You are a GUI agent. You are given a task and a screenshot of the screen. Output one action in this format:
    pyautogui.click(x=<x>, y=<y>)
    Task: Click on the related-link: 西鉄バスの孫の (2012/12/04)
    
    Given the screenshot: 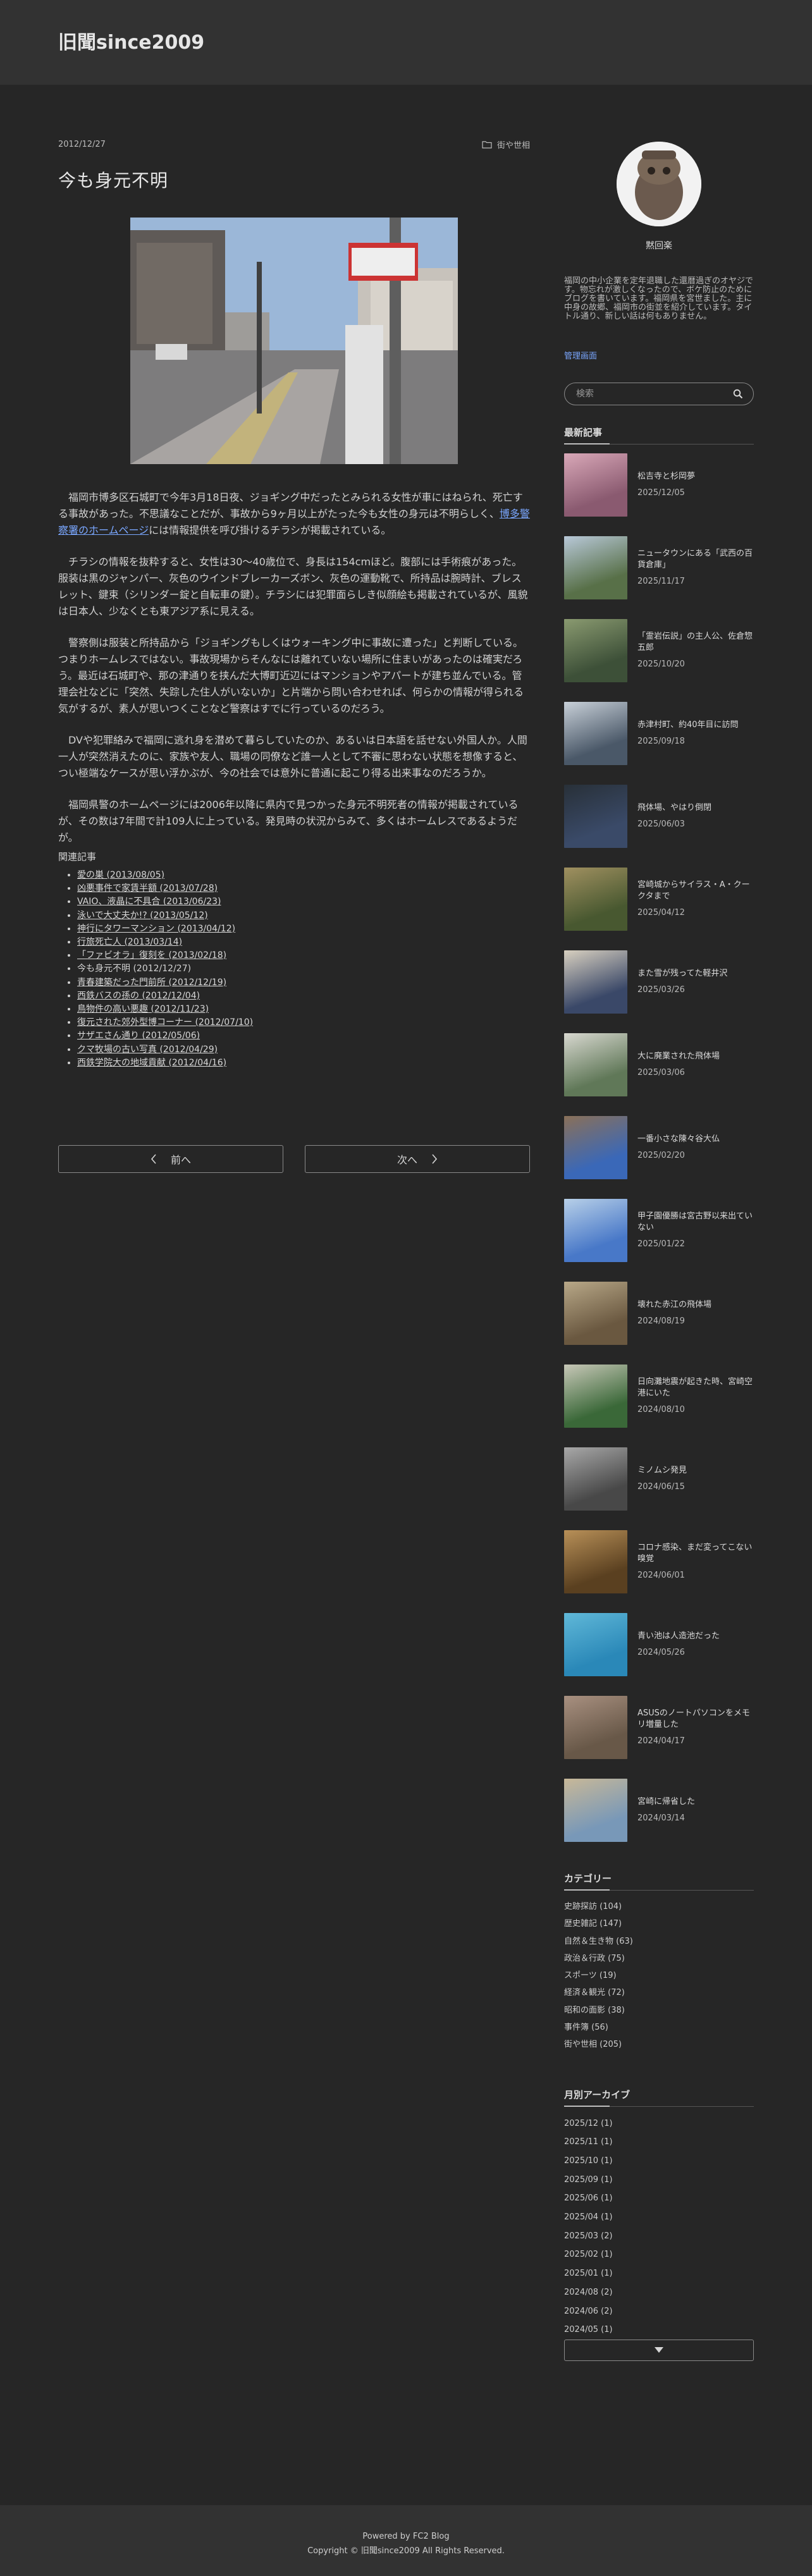 What is the action you would take?
    pyautogui.click(x=138, y=996)
    